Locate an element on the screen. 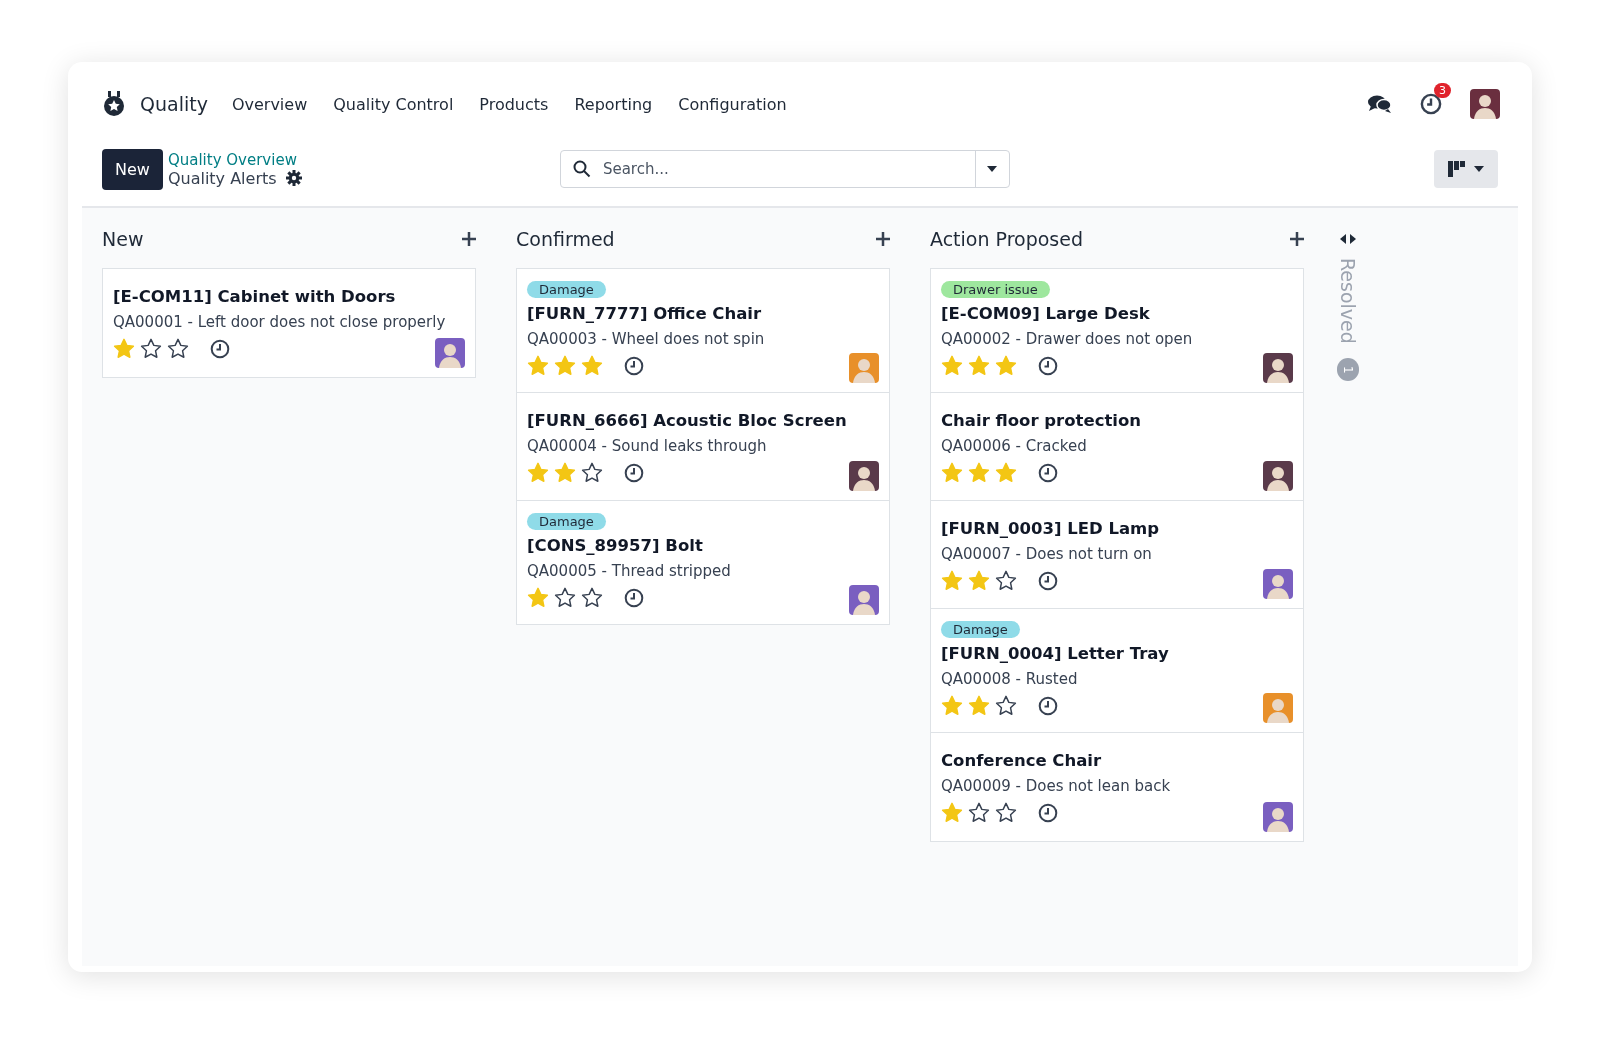 The width and height of the screenshot is (1600, 1062). card-subtitle: QA00006 - Cracked is located at coordinates (1014, 446).